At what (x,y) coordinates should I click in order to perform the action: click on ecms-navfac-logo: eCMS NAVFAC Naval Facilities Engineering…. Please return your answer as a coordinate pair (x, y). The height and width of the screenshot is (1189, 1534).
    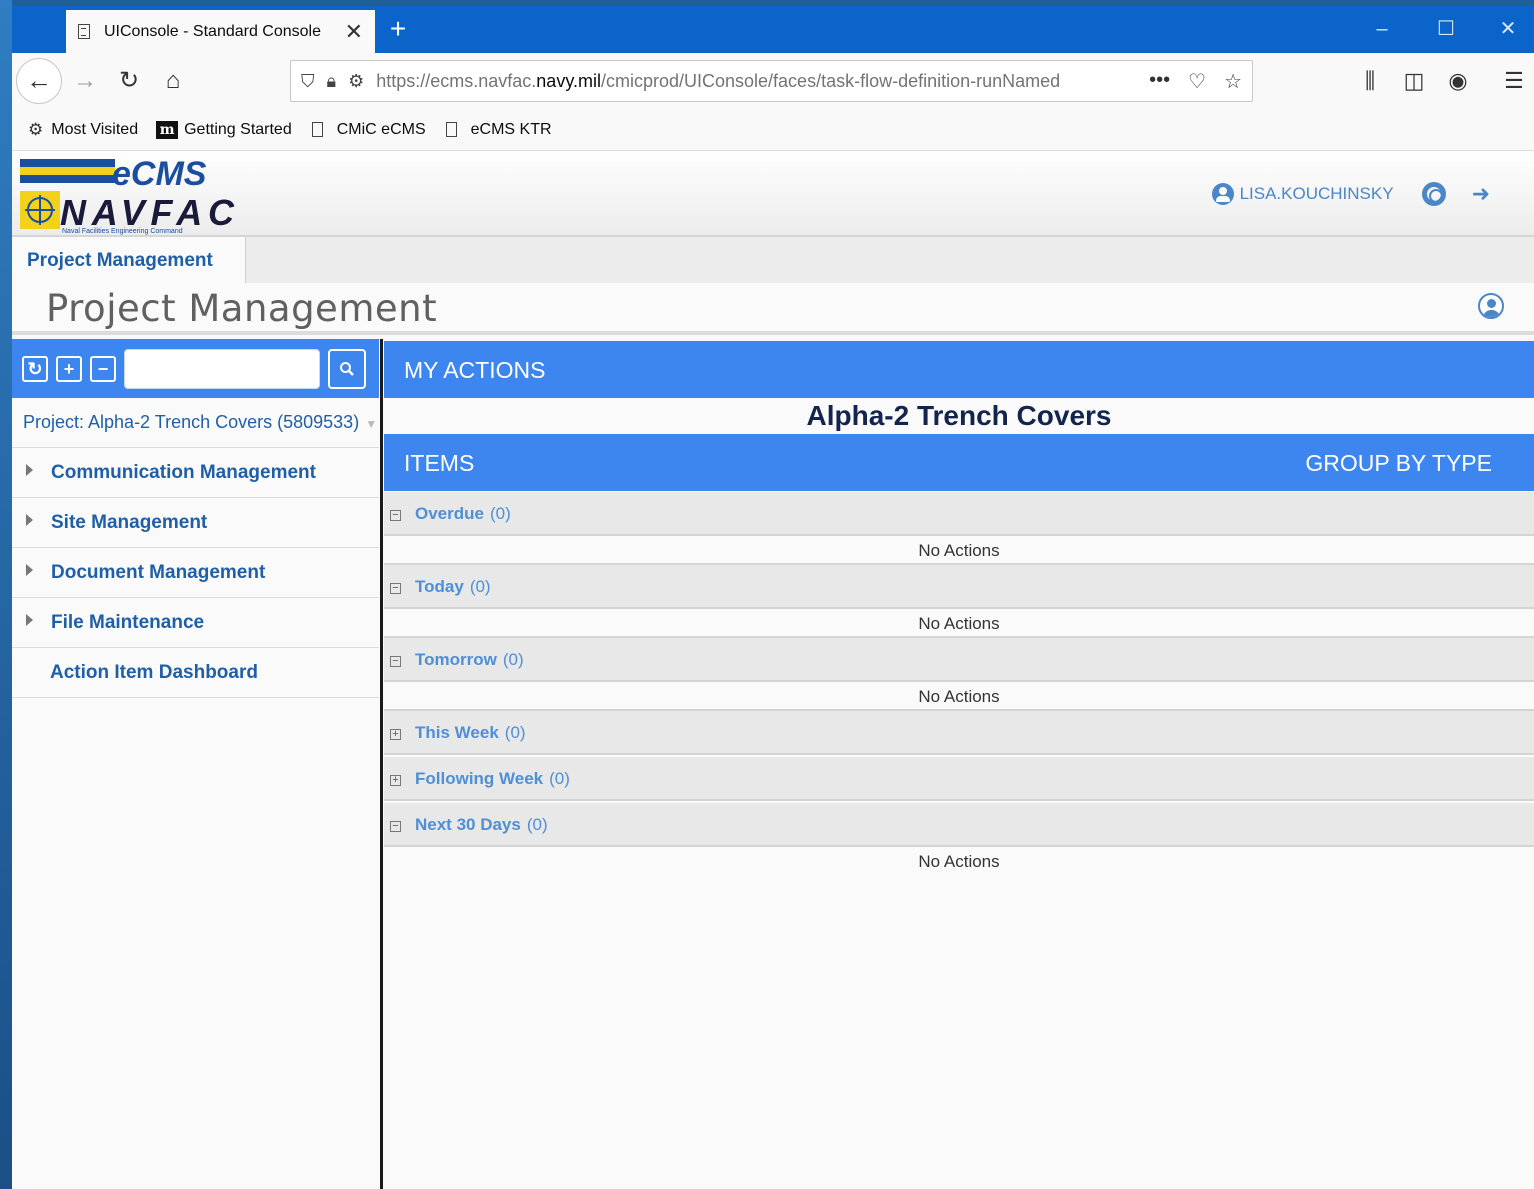
    Looking at the image, I should click on (127, 195).